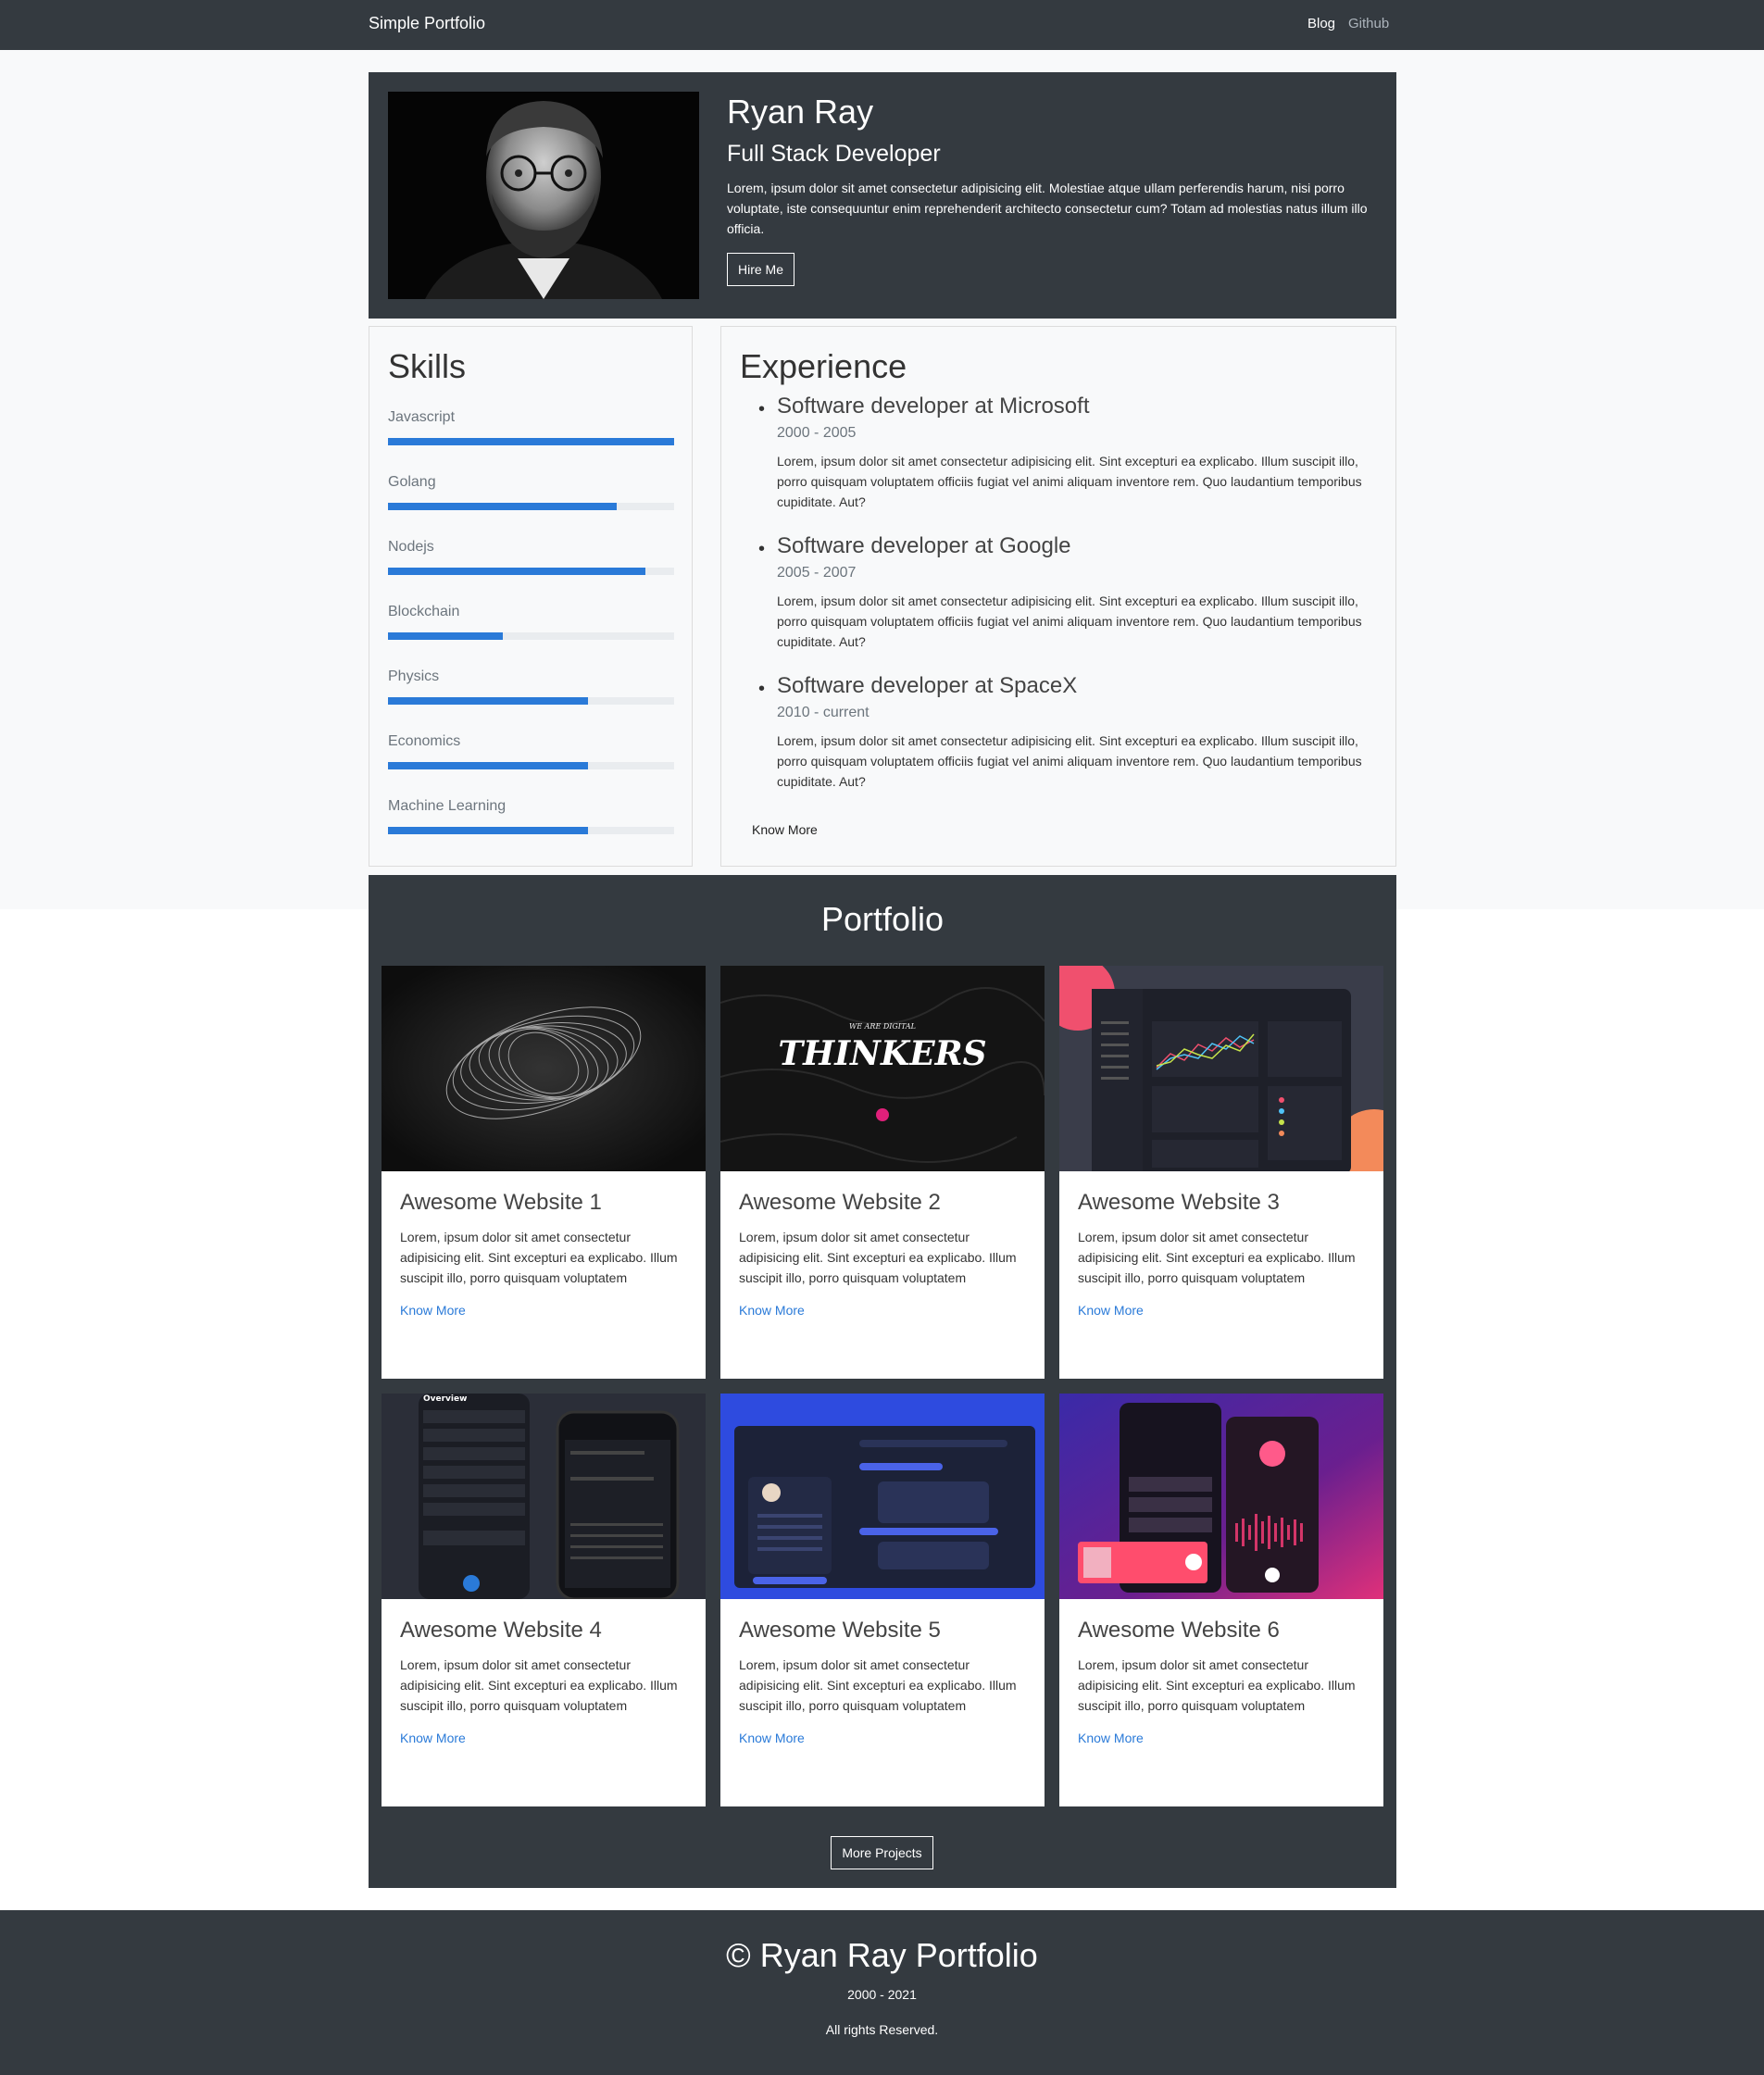 The height and width of the screenshot is (2075, 1764). What do you see at coordinates (882, 25) in the screenshot?
I see `navbar: Simple Portfolio Blog Github` at bounding box center [882, 25].